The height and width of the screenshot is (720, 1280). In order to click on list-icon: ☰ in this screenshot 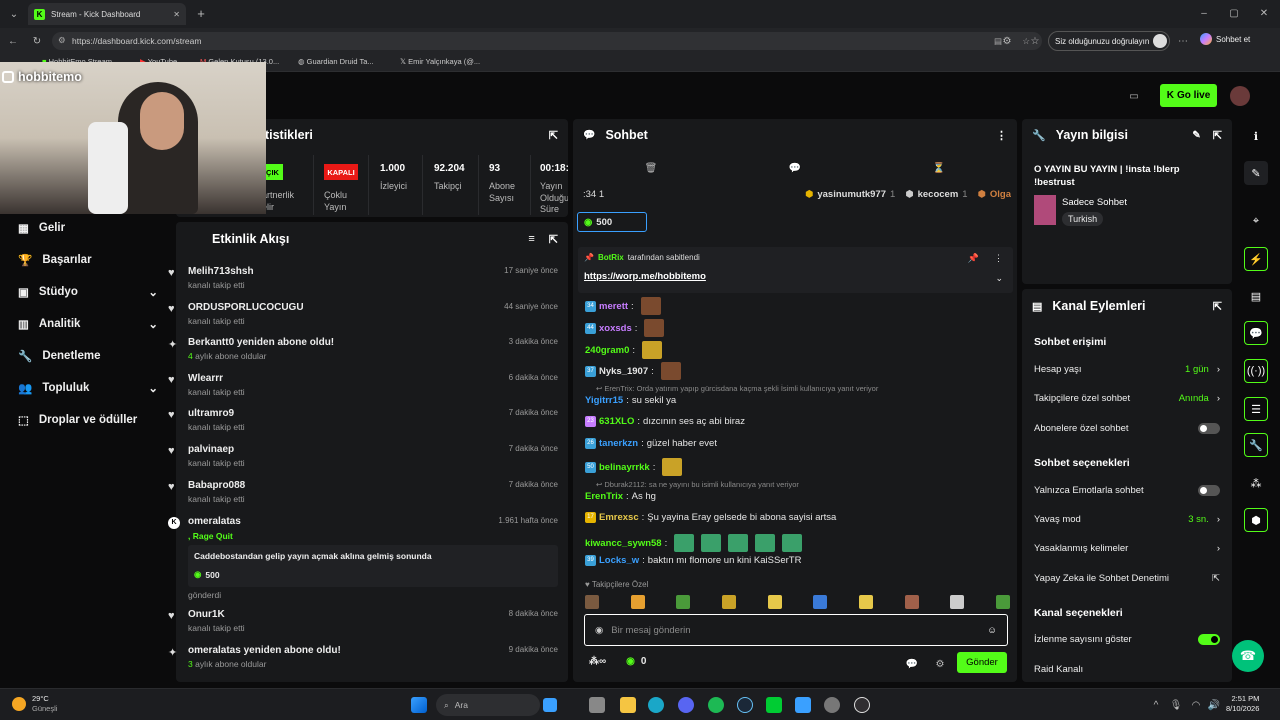, I will do `click(1256, 409)`.